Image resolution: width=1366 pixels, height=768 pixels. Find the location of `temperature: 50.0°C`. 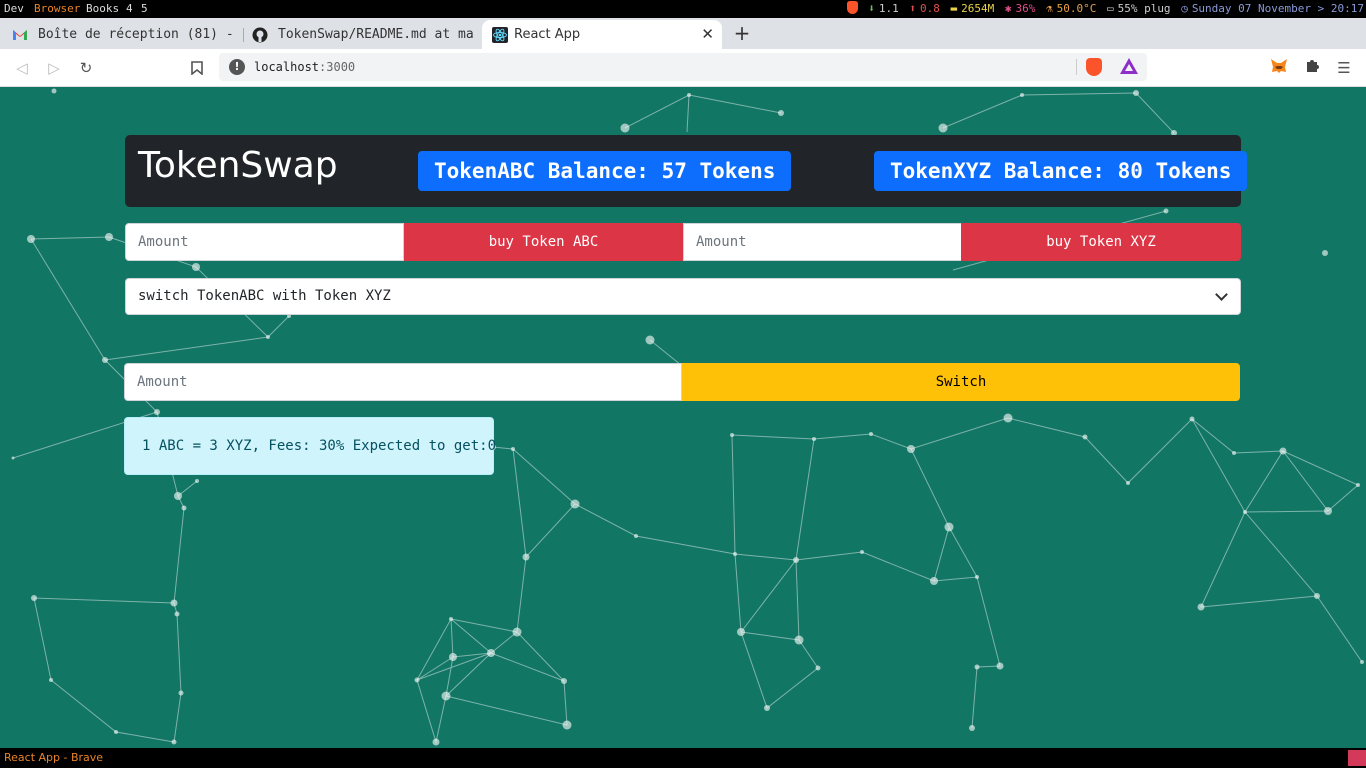

temperature: 50.0°C is located at coordinates (1076, 8).